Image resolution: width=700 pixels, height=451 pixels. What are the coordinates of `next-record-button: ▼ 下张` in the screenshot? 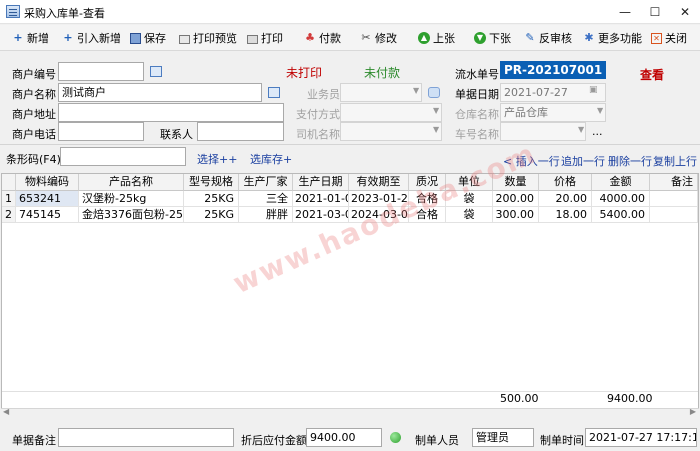 It's located at (492, 38).